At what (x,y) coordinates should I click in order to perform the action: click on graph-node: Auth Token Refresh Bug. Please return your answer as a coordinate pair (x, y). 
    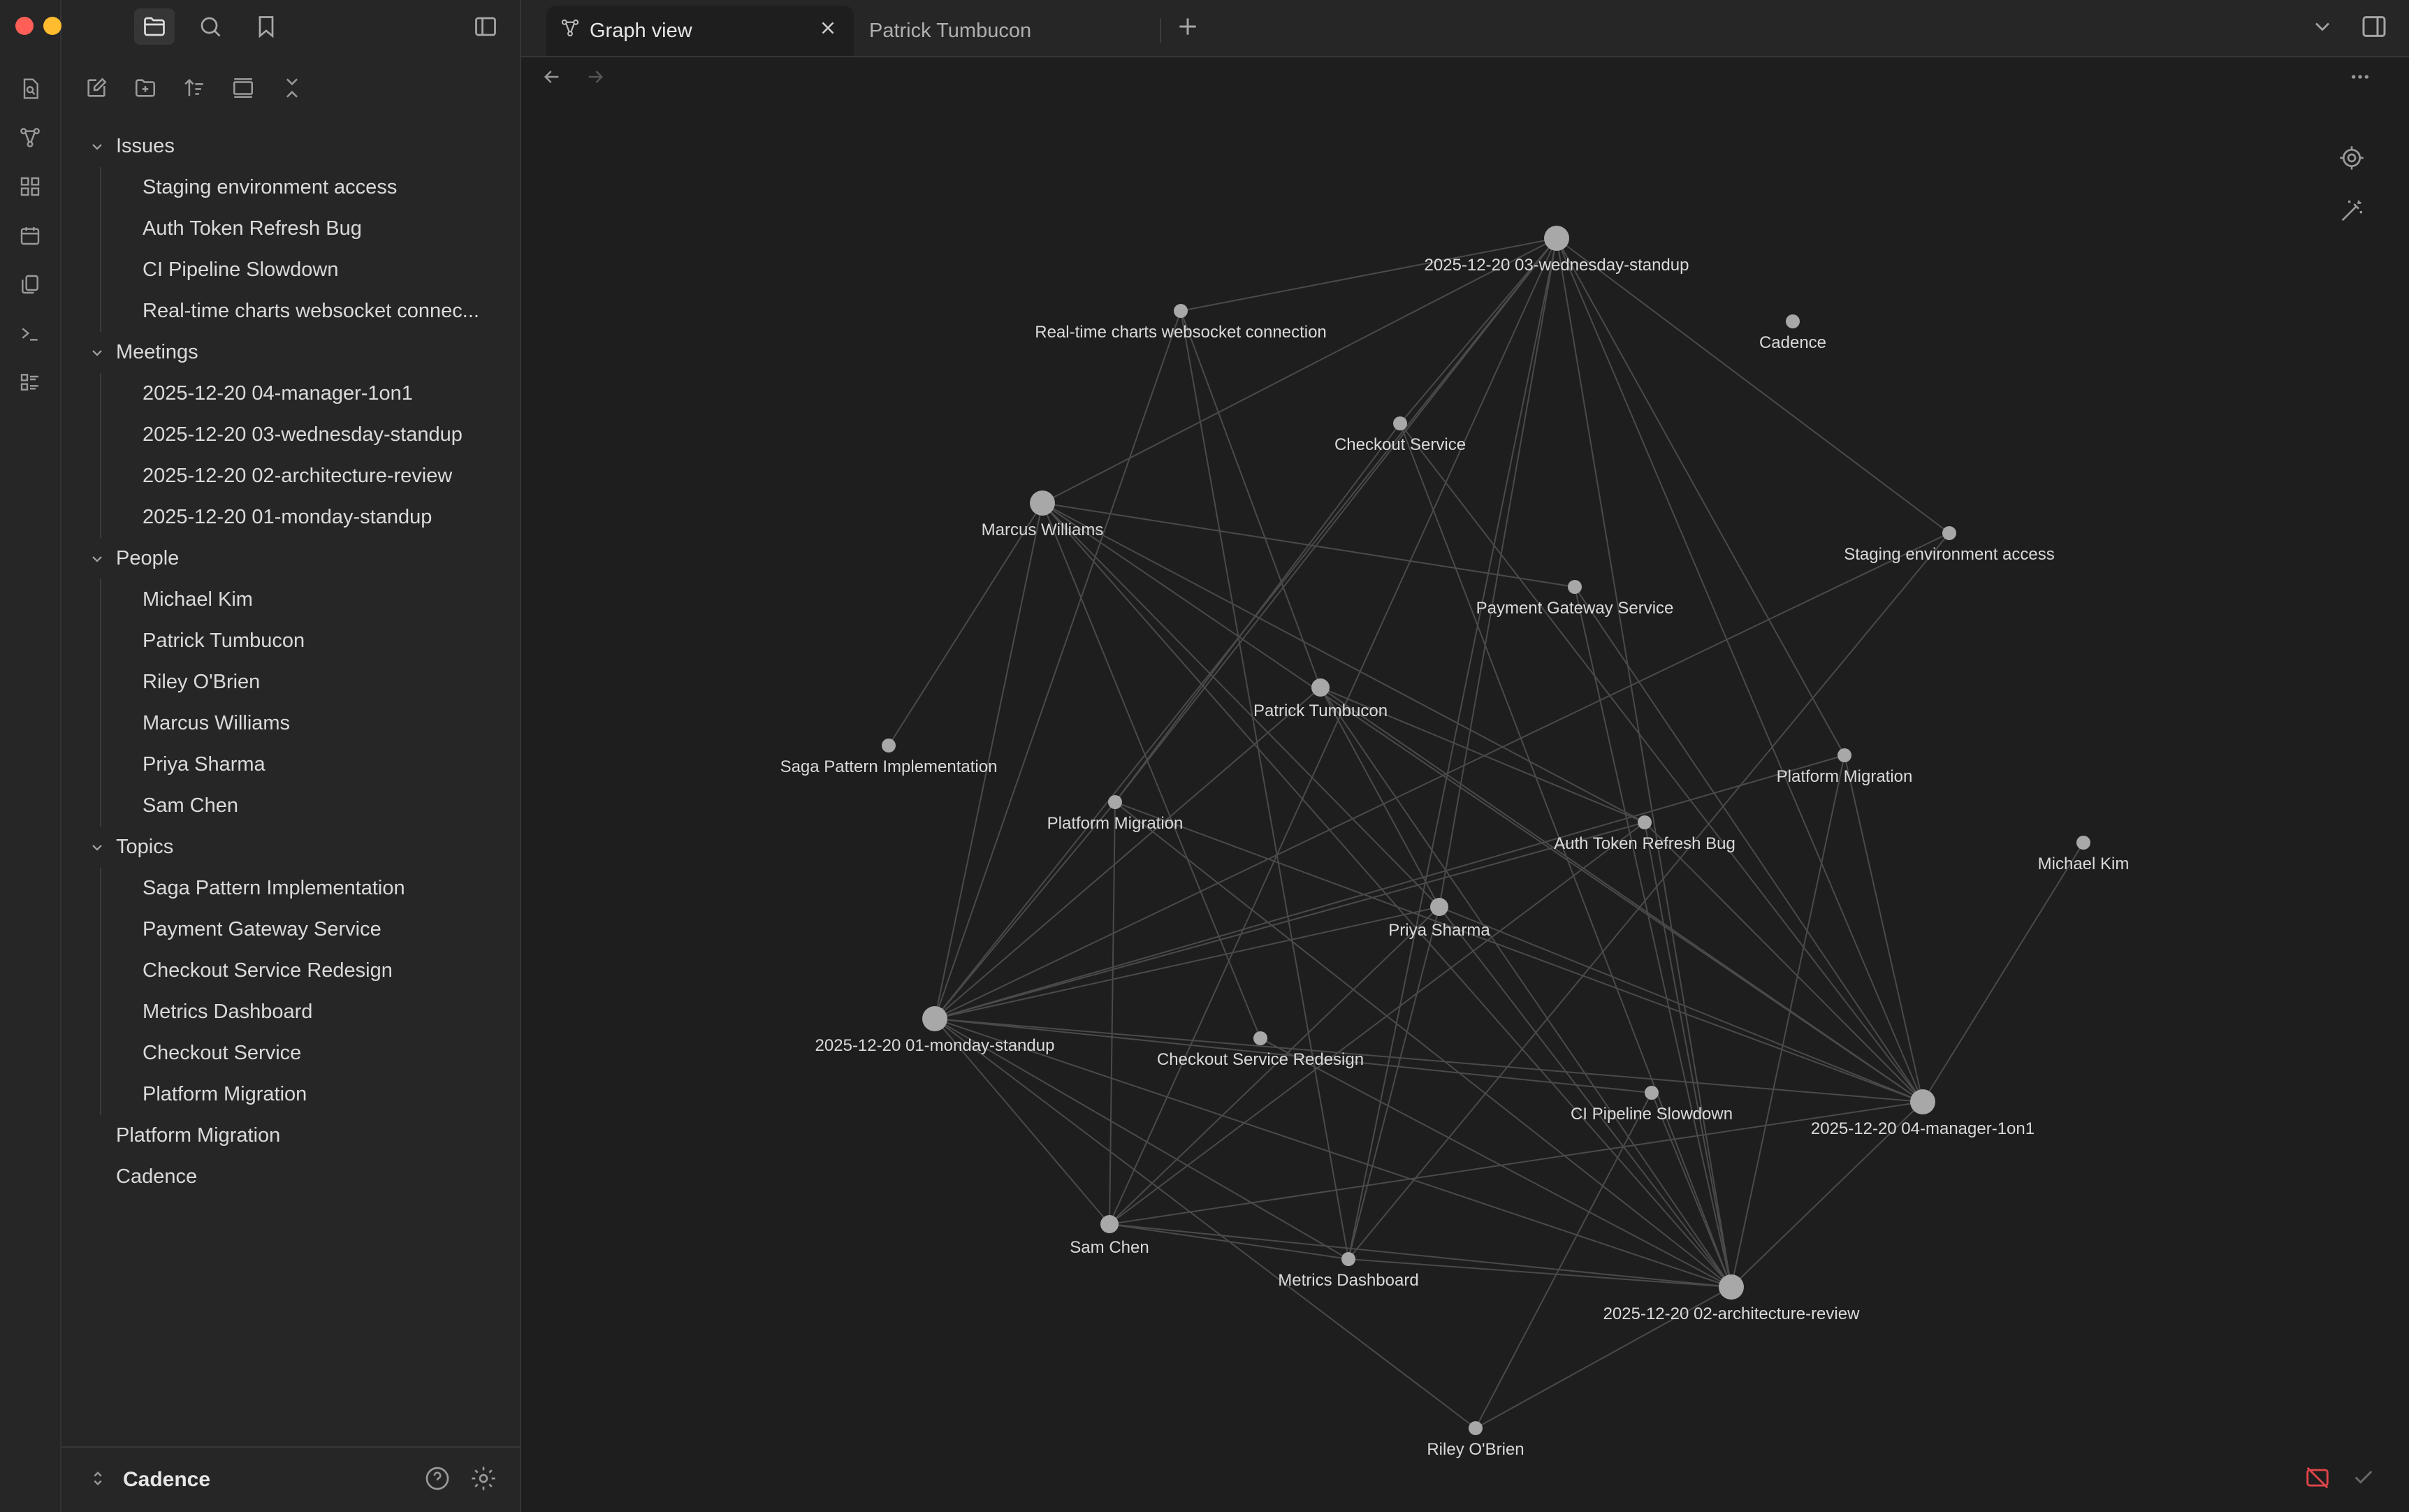
    Looking at the image, I should click on (1644, 834).